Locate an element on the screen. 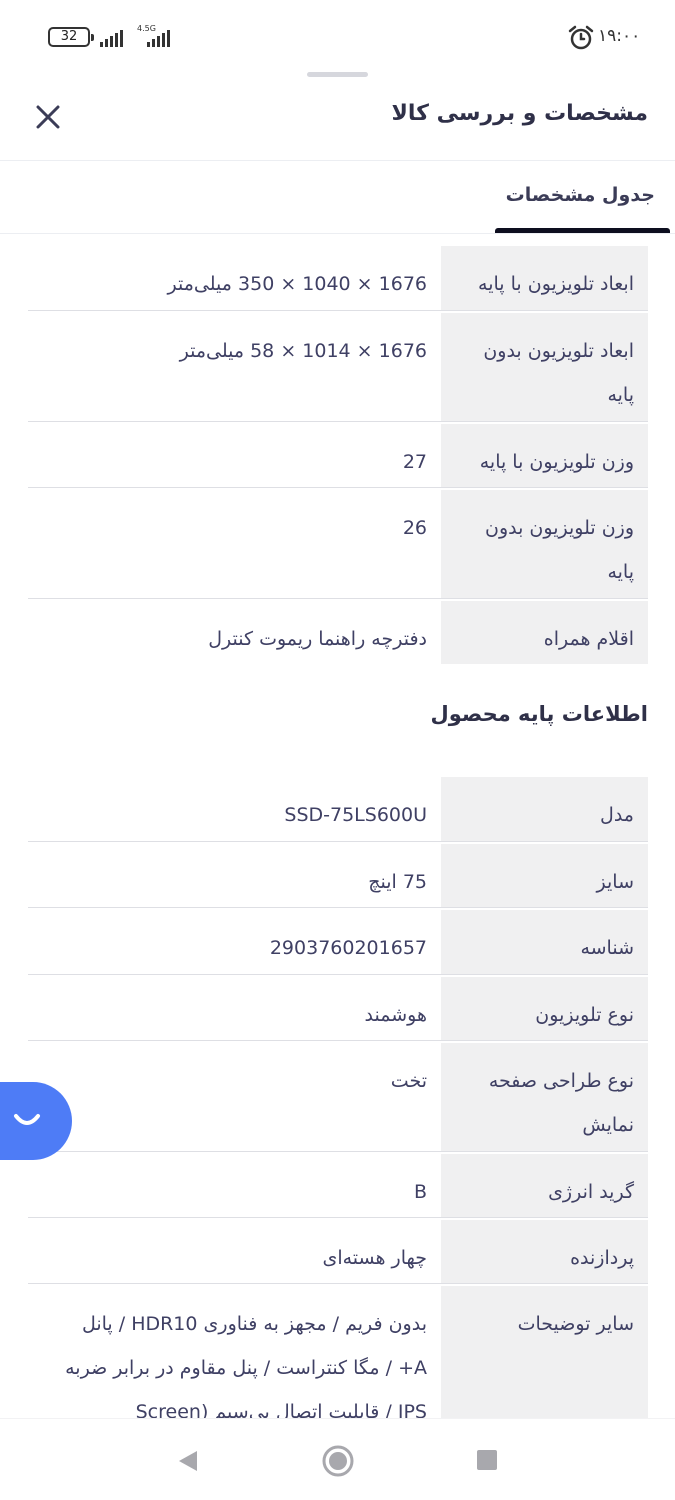 The image size is (675, 1500). system-nav-bar is located at coordinates (337, 1459).